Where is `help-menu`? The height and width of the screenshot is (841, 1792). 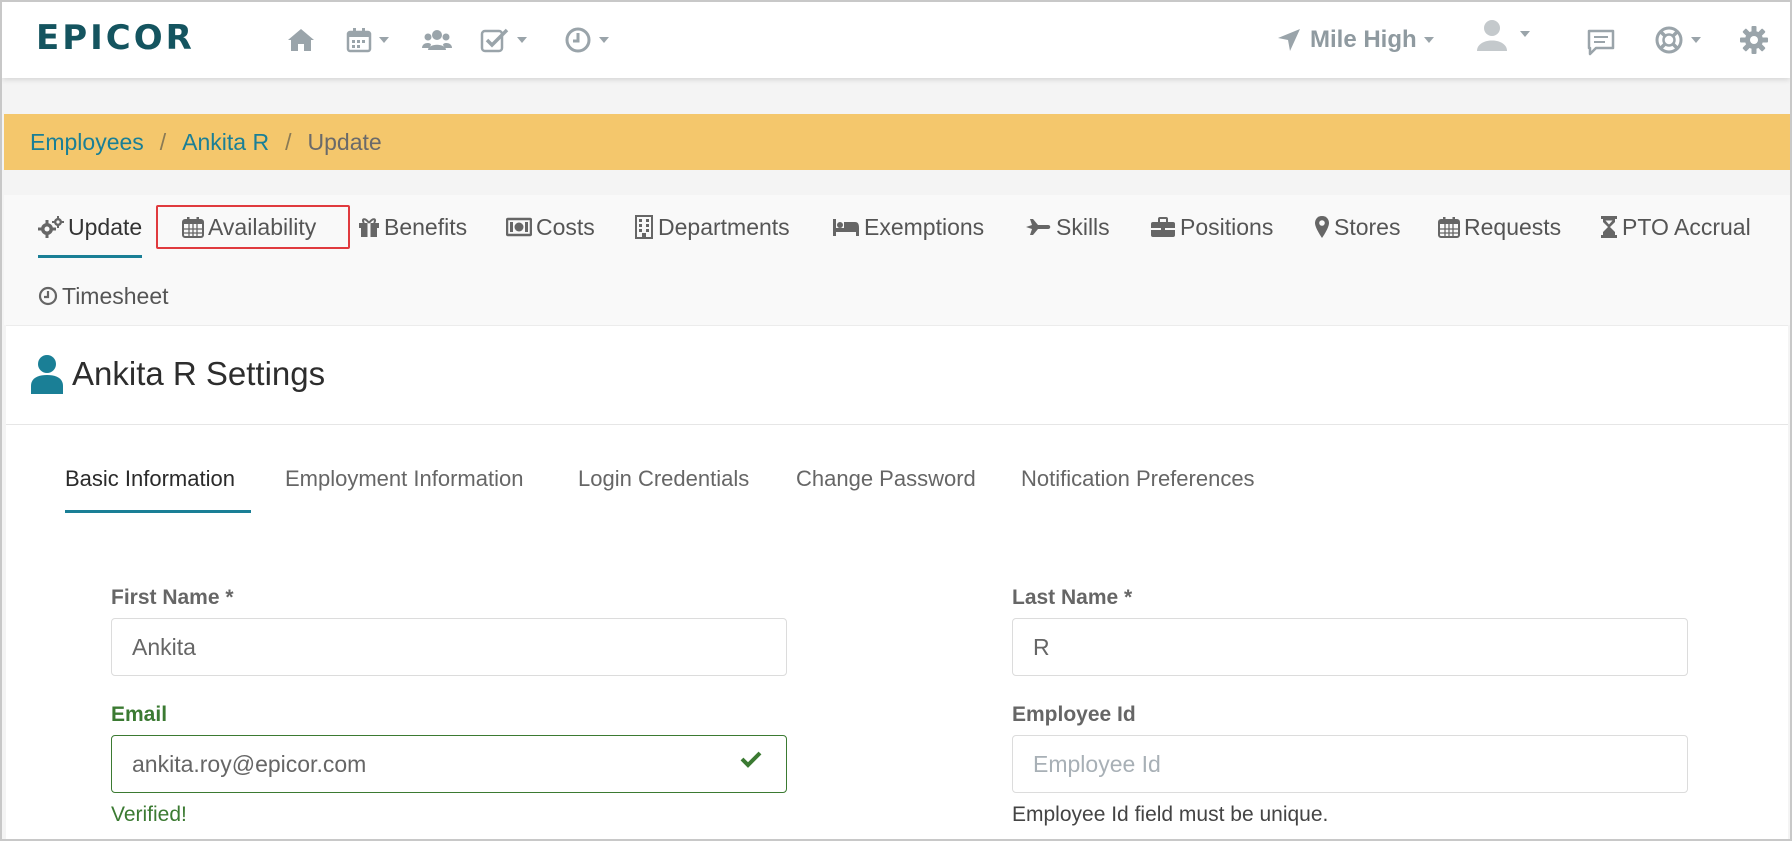 help-menu is located at coordinates (1677, 40).